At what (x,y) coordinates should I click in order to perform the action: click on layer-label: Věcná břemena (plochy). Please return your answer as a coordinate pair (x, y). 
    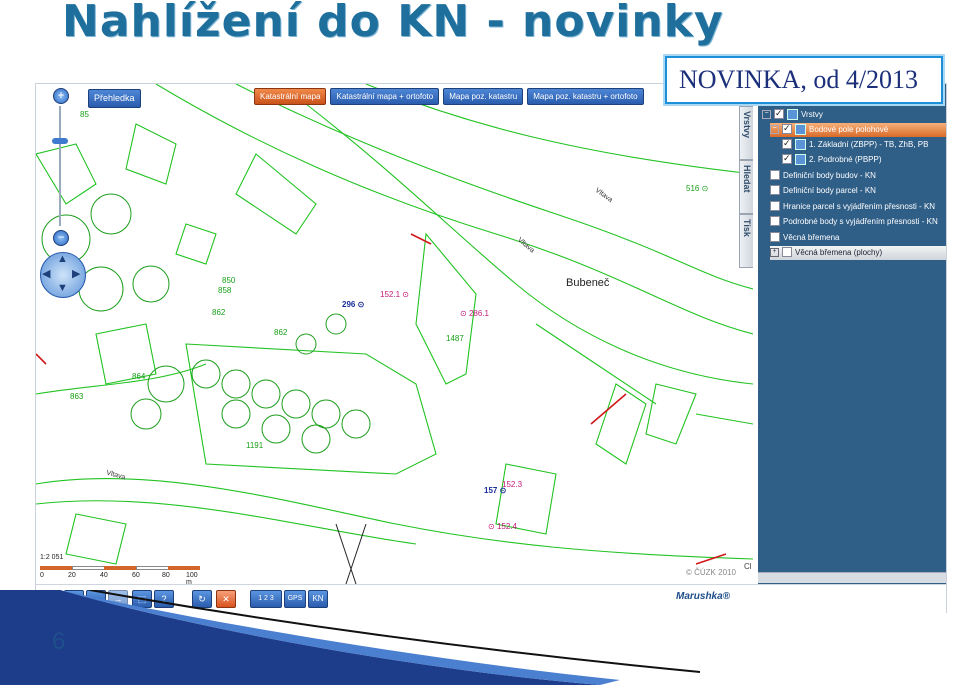
    Looking at the image, I should click on (839, 252).